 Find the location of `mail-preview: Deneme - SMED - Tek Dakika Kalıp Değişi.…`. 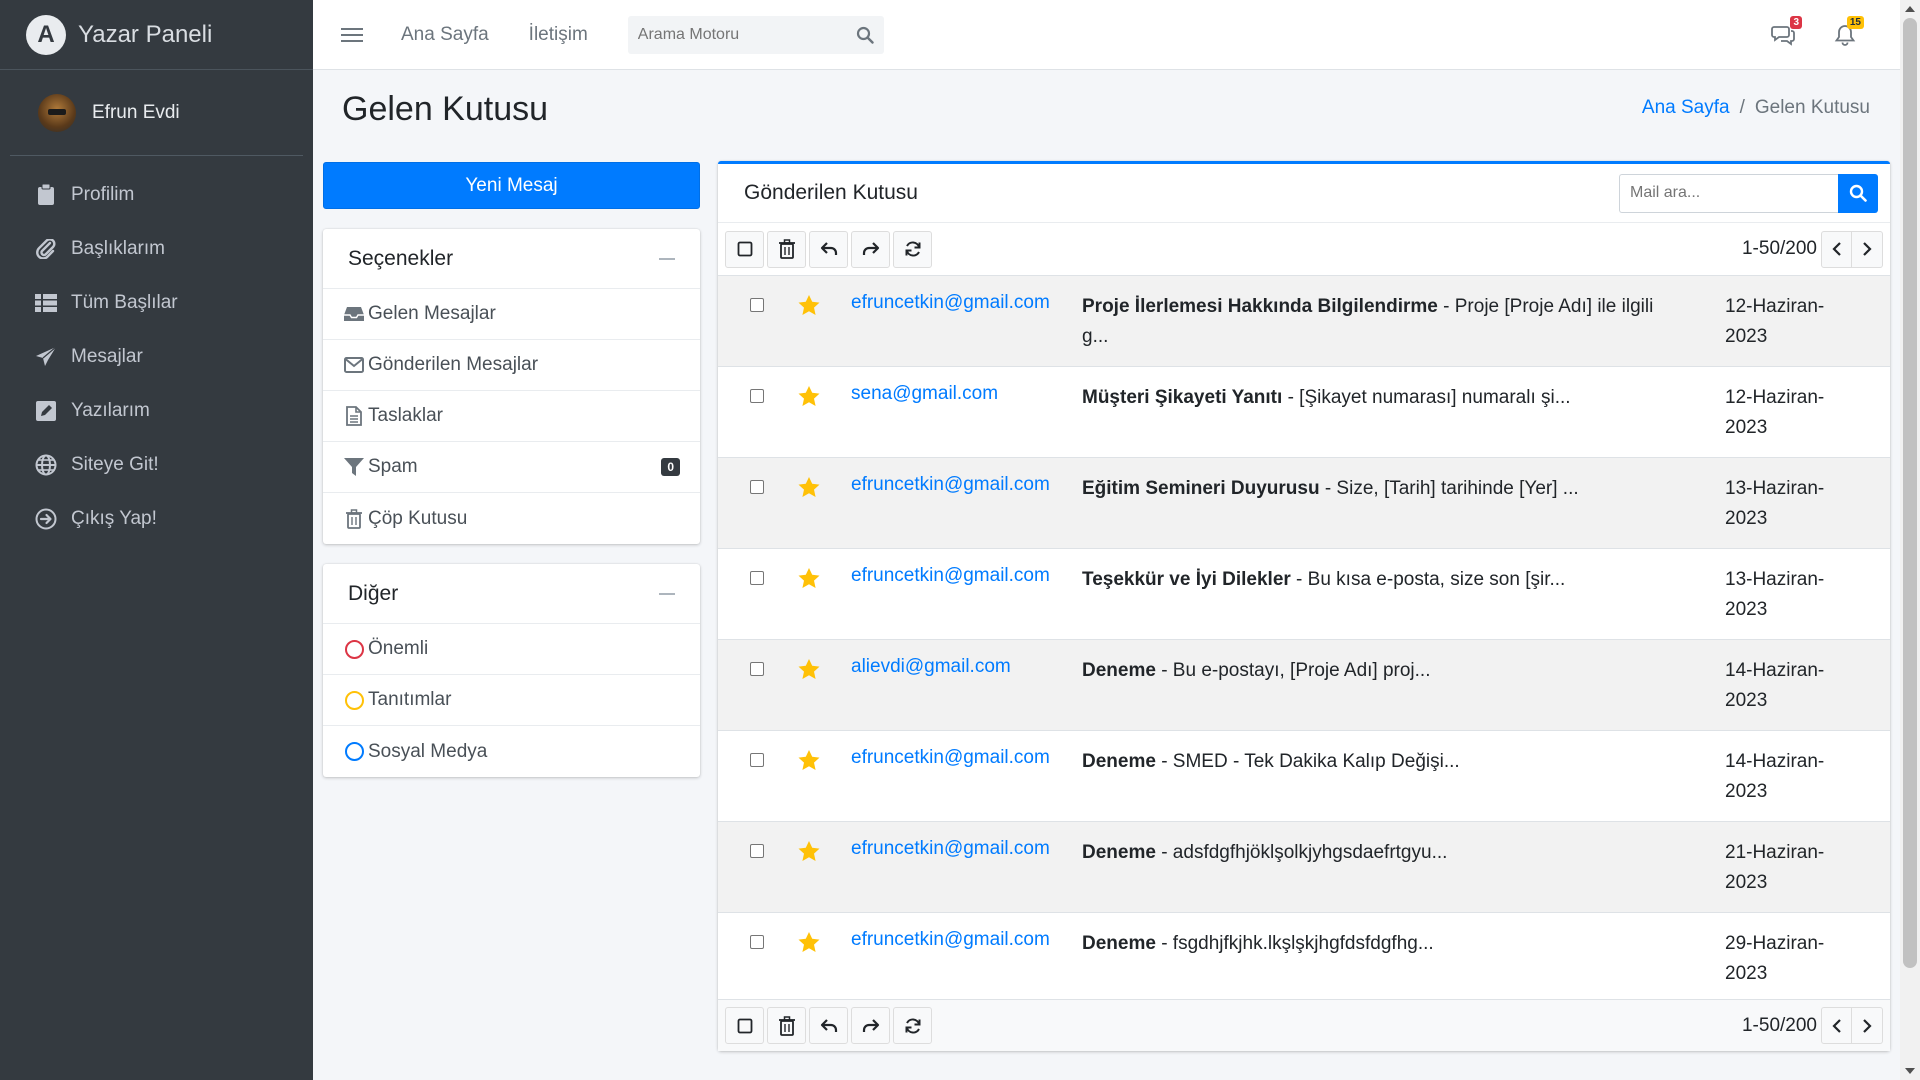

mail-preview: Deneme - SMED - Tek Dakika Kalıp Değişi.… is located at coordinates (1377, 762).